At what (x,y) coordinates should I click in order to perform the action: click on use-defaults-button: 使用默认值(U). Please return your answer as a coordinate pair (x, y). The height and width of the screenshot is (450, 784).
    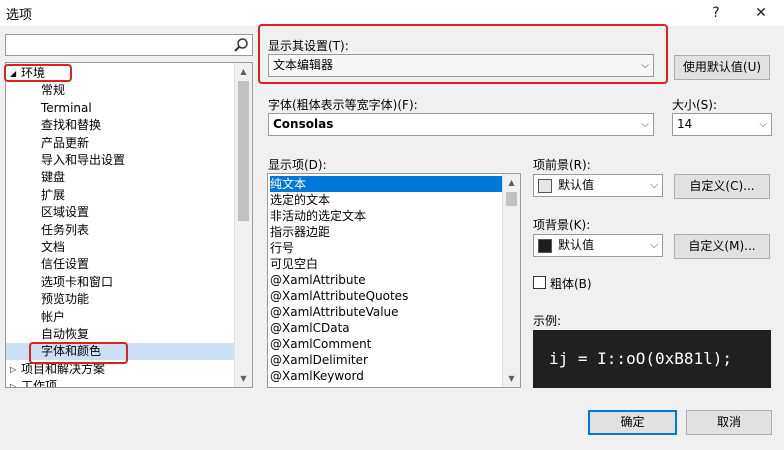
    Looking at the image, I should click on (722, 67).